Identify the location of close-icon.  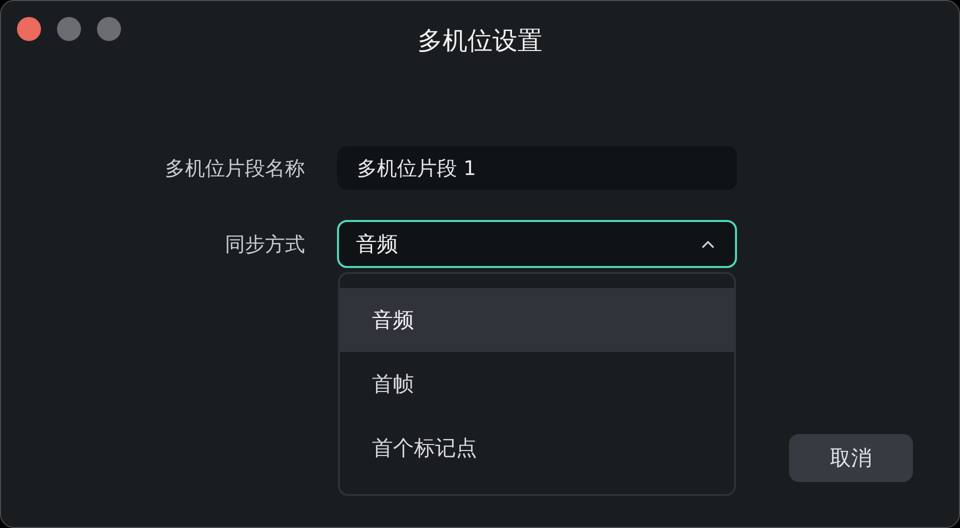
(29, 29).